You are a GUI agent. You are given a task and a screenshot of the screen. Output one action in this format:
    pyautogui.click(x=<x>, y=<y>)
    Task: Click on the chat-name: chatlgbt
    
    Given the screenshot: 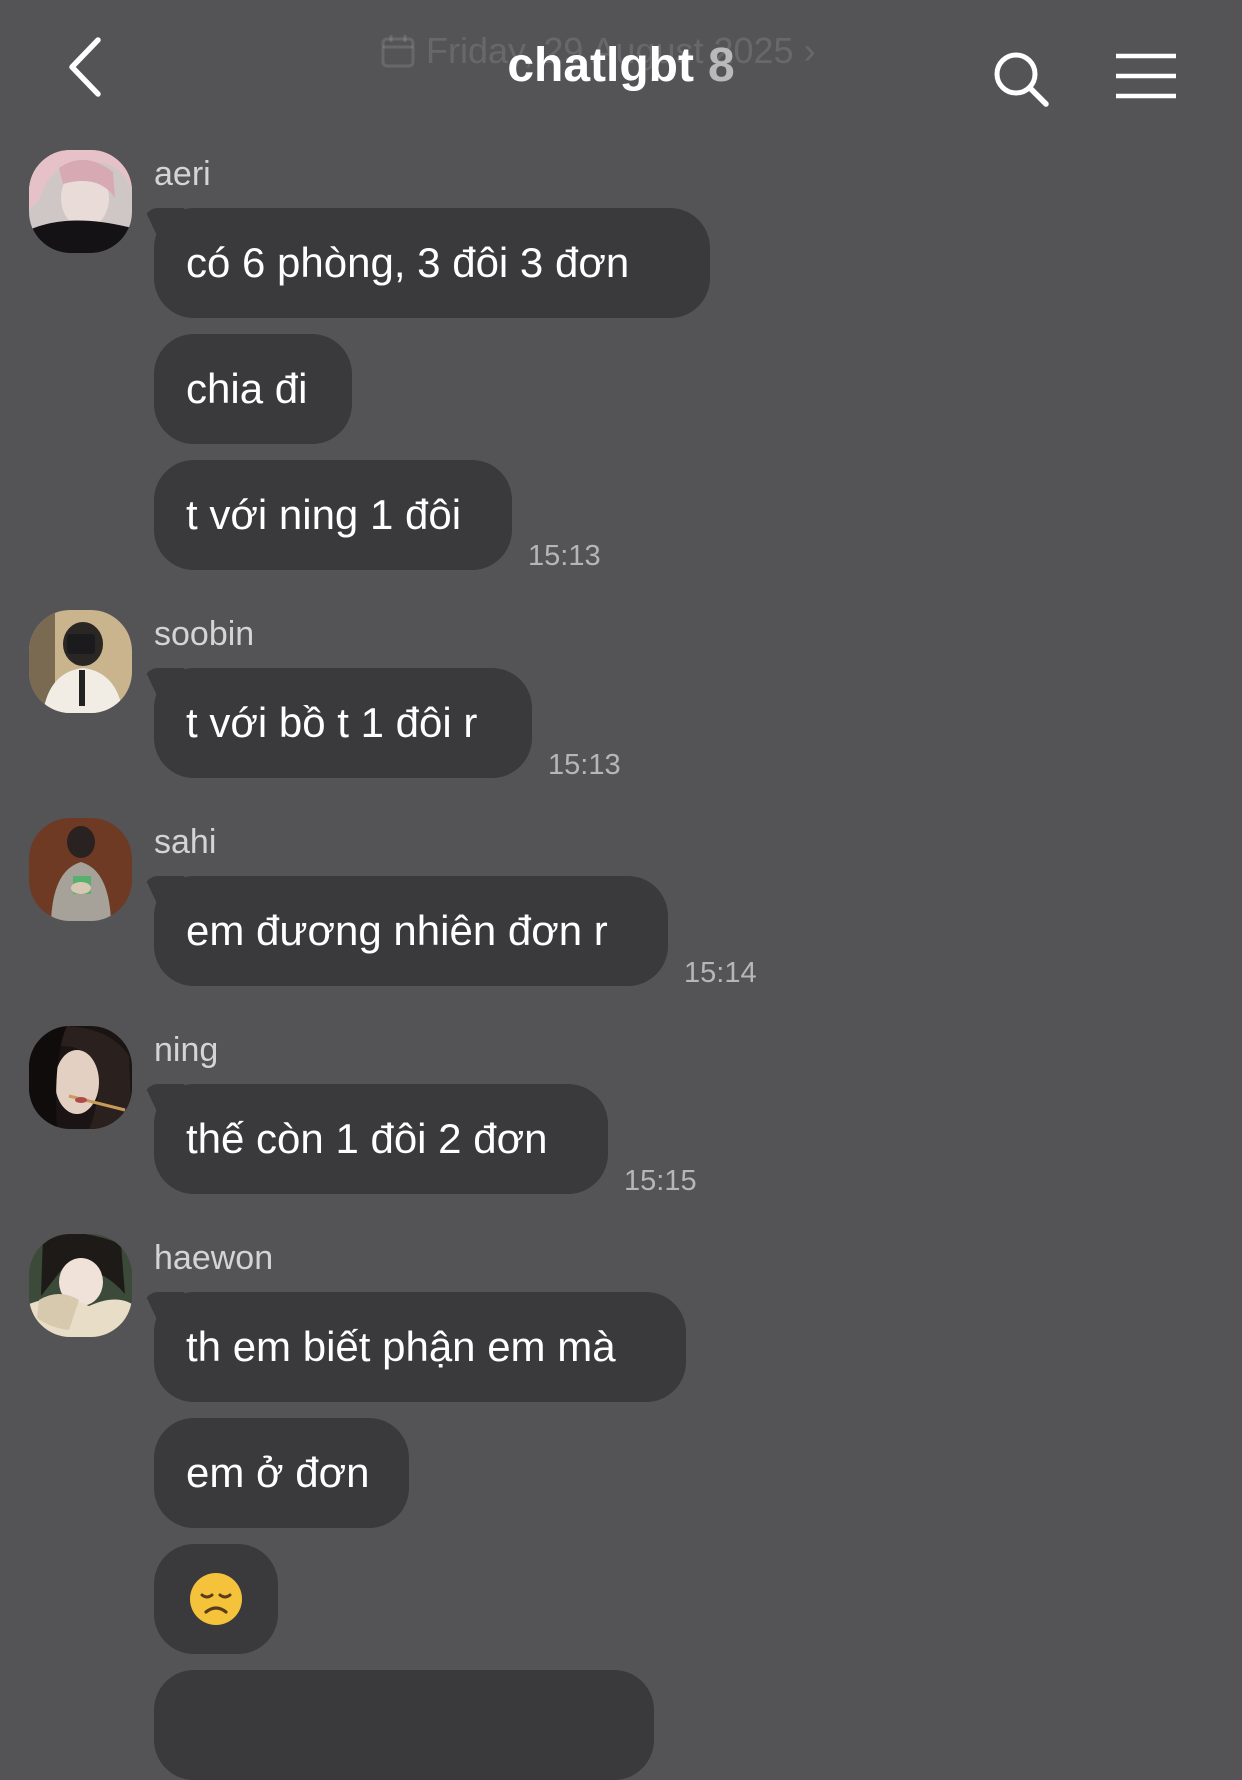 What is the action you would take?
    pyautogui.click(x=600, y=65)
    